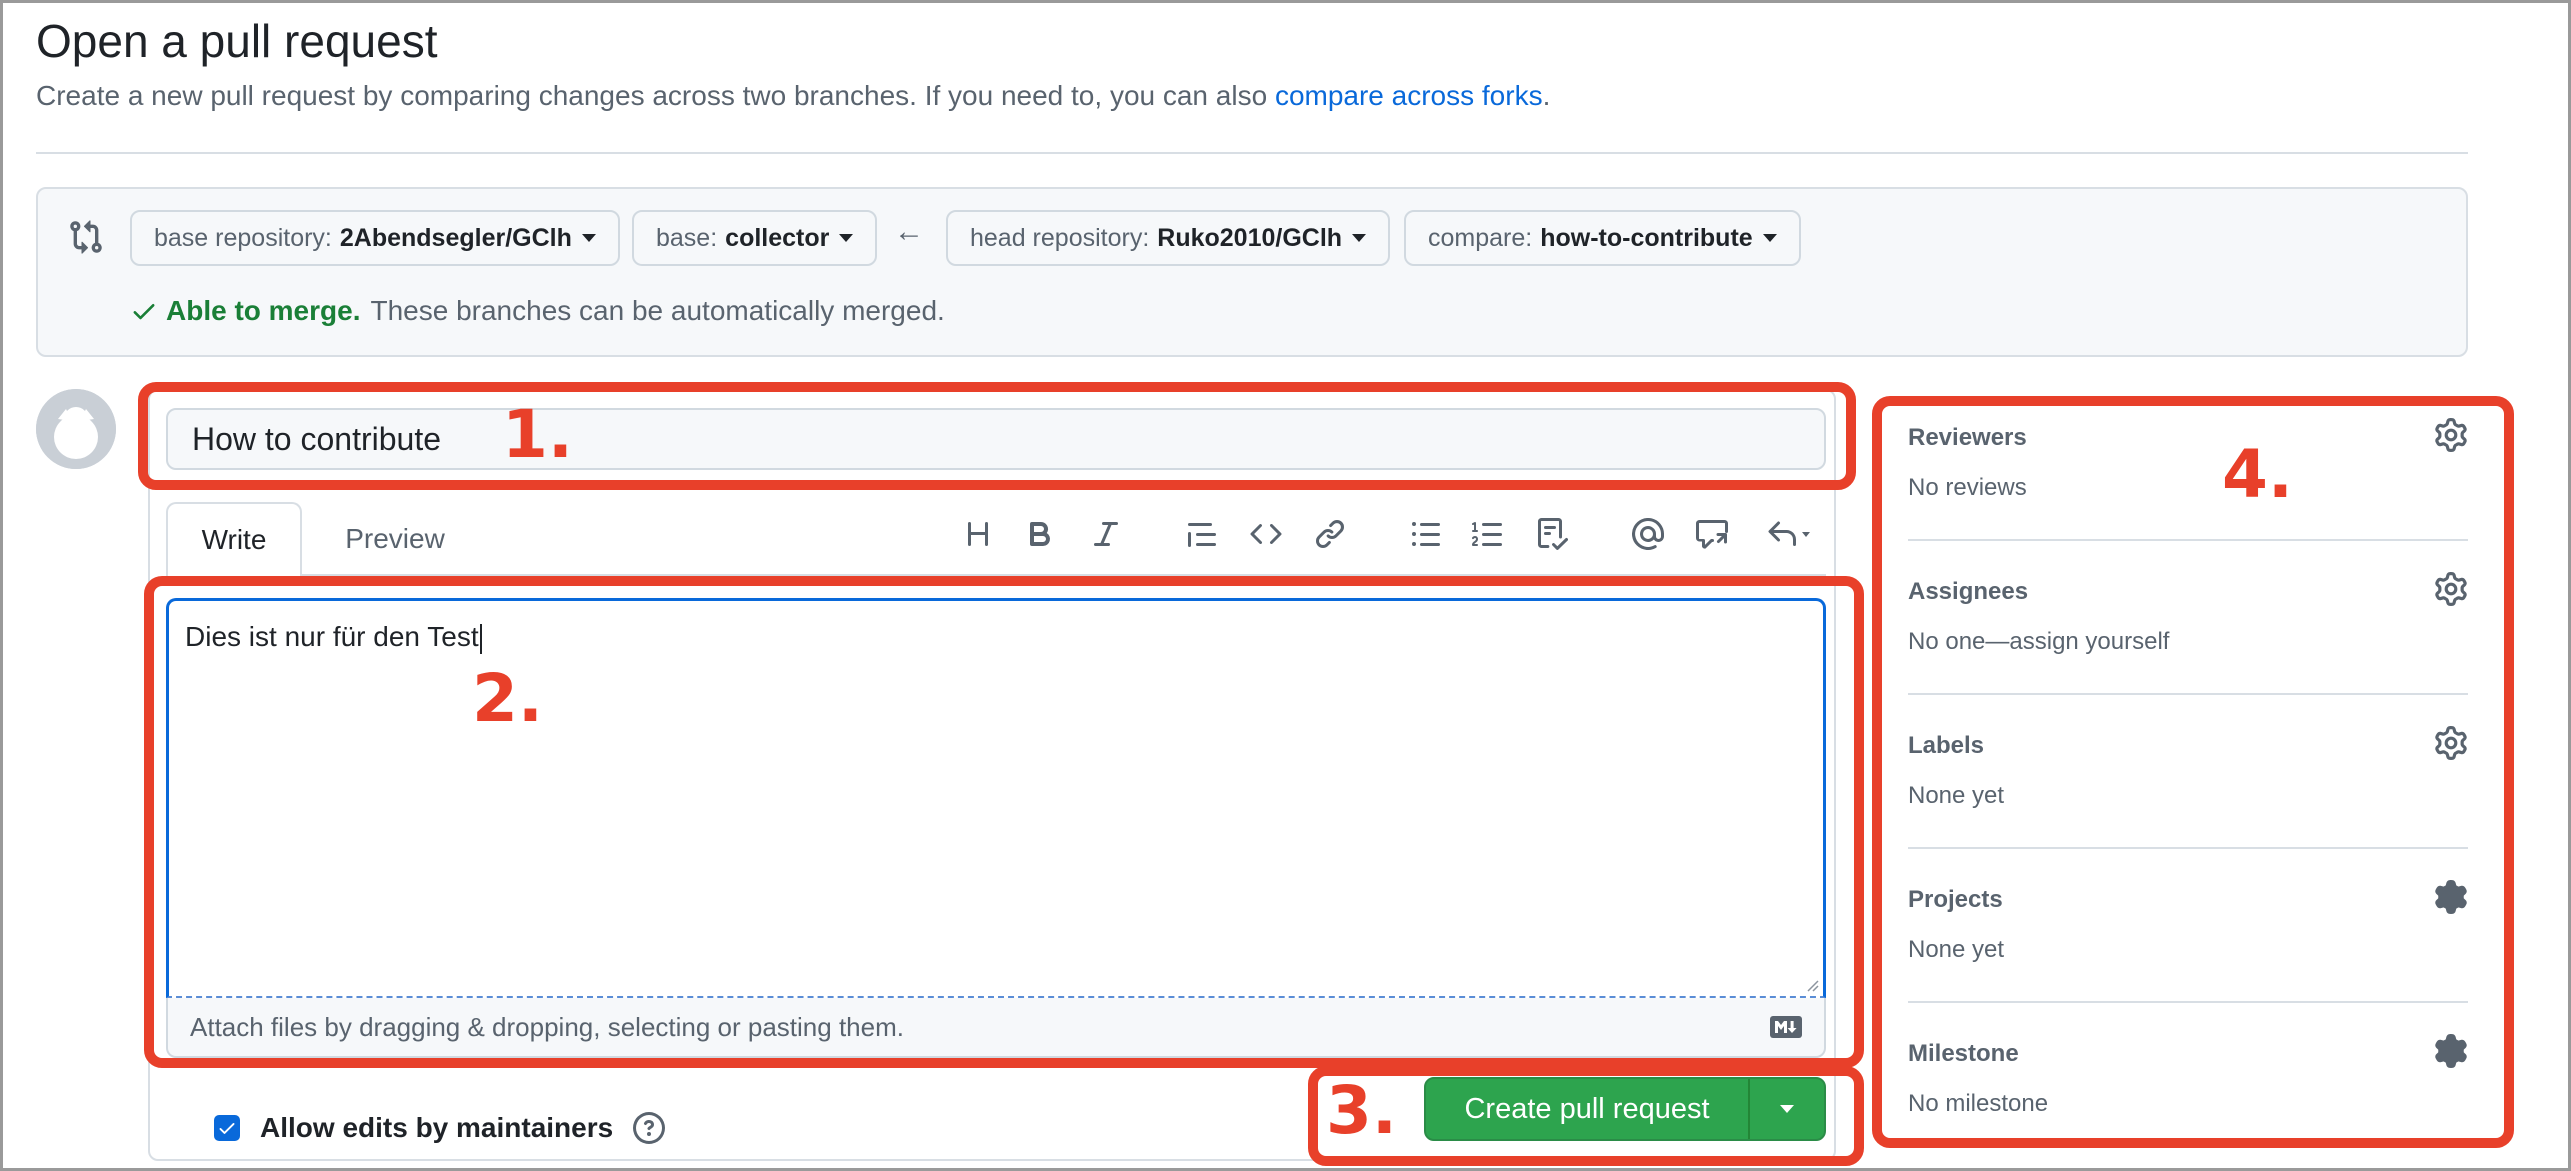 Image resolution: width=2571 pixels, height=1171 pixels. I want to click on checkmark-icon, so click(227, 1128).